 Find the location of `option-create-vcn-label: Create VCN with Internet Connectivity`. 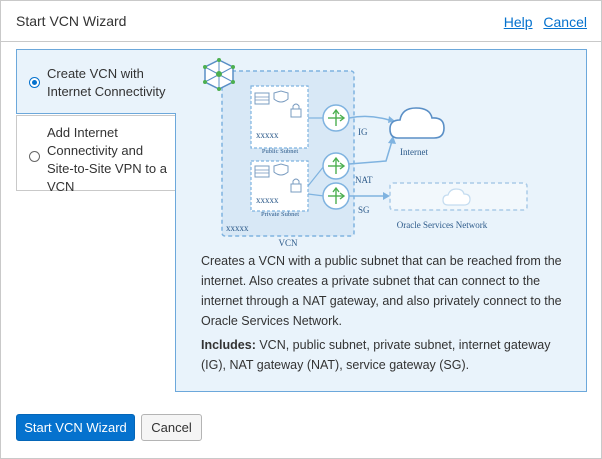

option-create-vcn-label: Create VCN with Internet Connectivity is located at coordinates (106, 82).